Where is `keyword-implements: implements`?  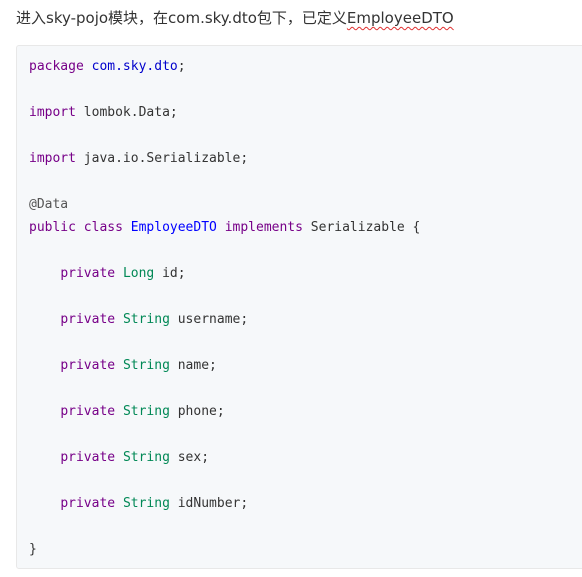 keyword-implements: implements is located at coordinates (263, 227).